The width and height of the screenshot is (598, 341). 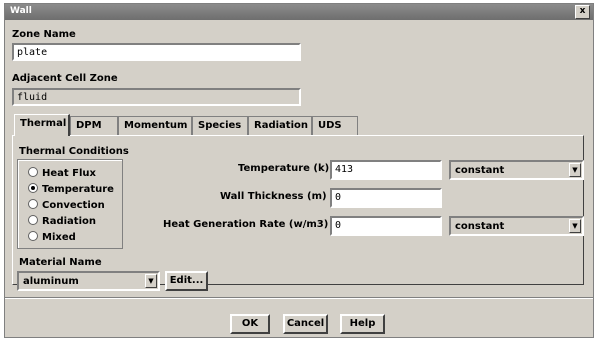 What do you see at coordinates (21, 11) in the screenshot?
I see `window-title: Wall` at bounding box center [21, 11].